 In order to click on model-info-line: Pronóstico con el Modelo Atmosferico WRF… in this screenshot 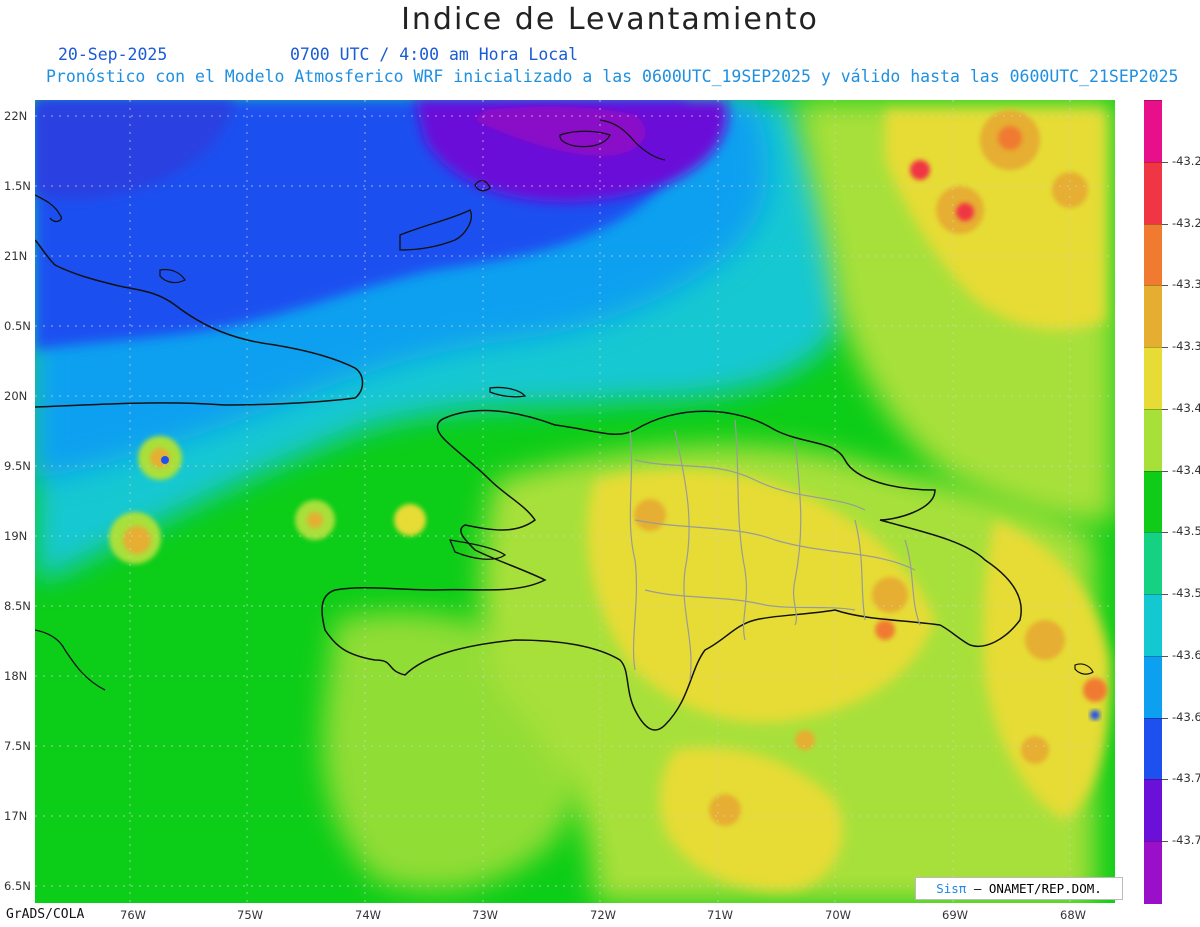, I will do `click(612, 76)`.